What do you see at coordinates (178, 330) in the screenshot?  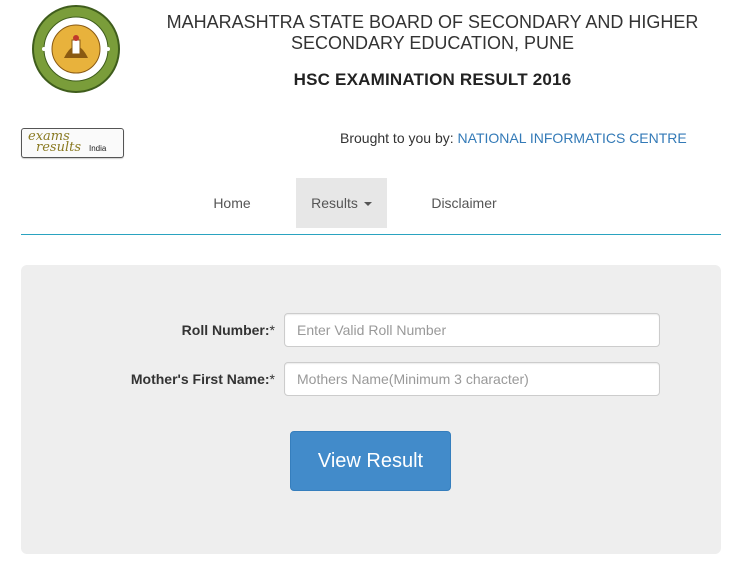 I see `roll-number-label: Roll Number:*` at bounding box center [178, 330].